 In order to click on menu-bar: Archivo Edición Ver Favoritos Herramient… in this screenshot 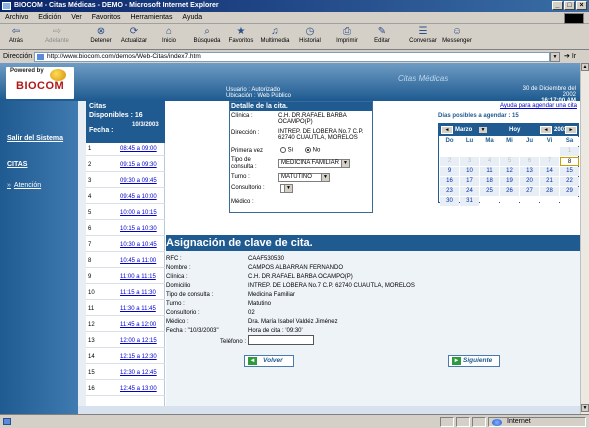, I will do `click(294, 18)`.